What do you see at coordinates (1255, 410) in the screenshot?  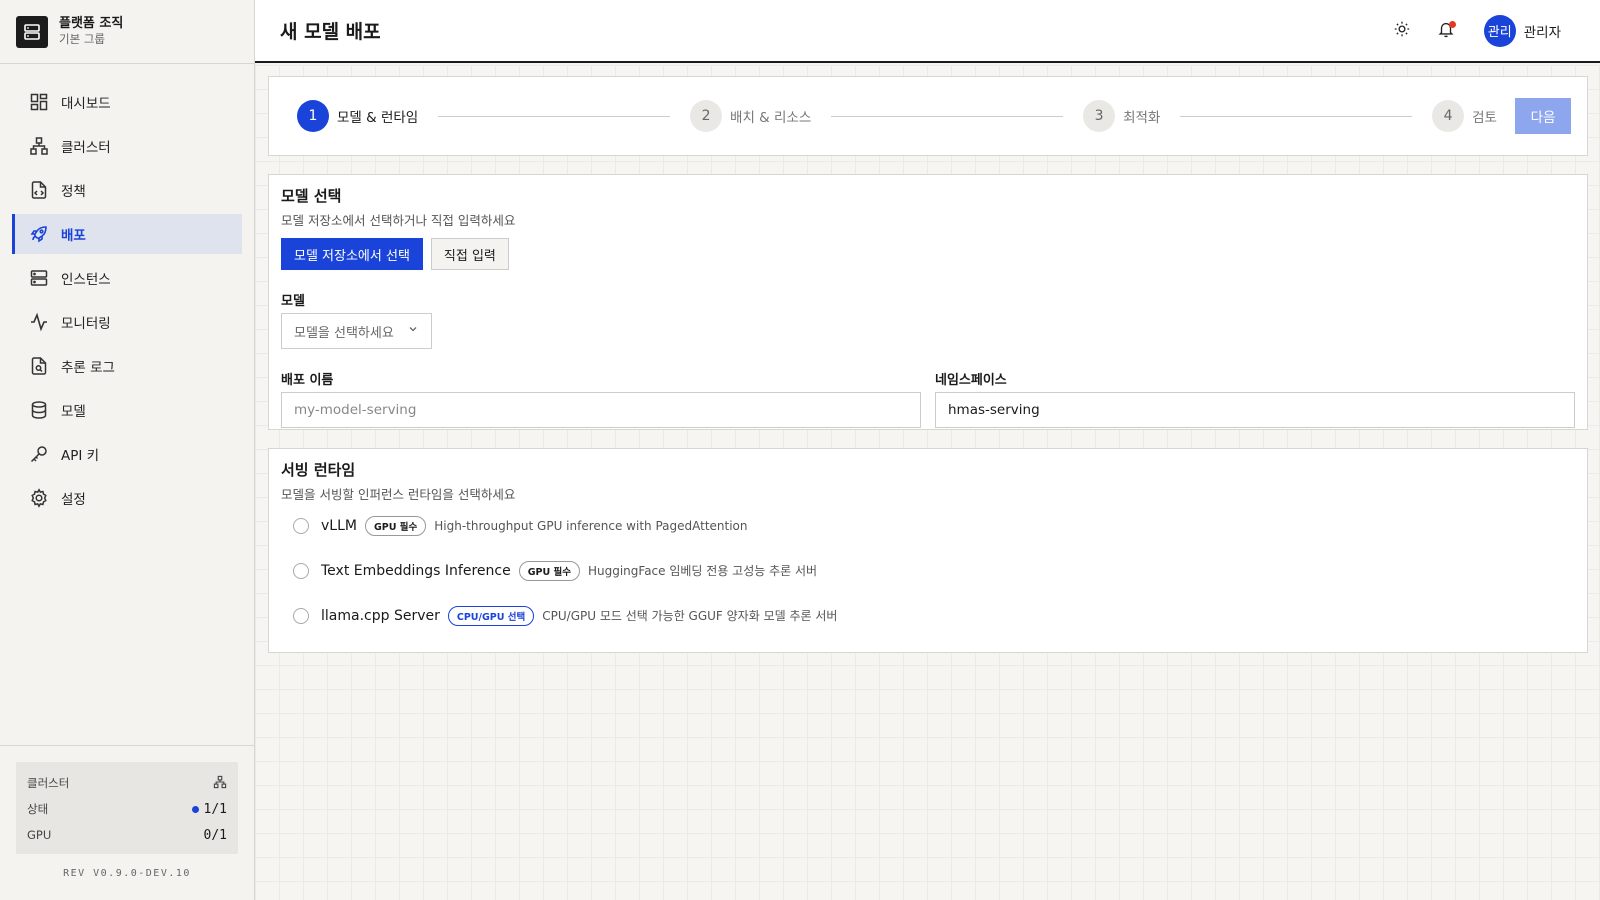 I see `namespace-input: hmas-serving` at bounding box center [1255, 410].